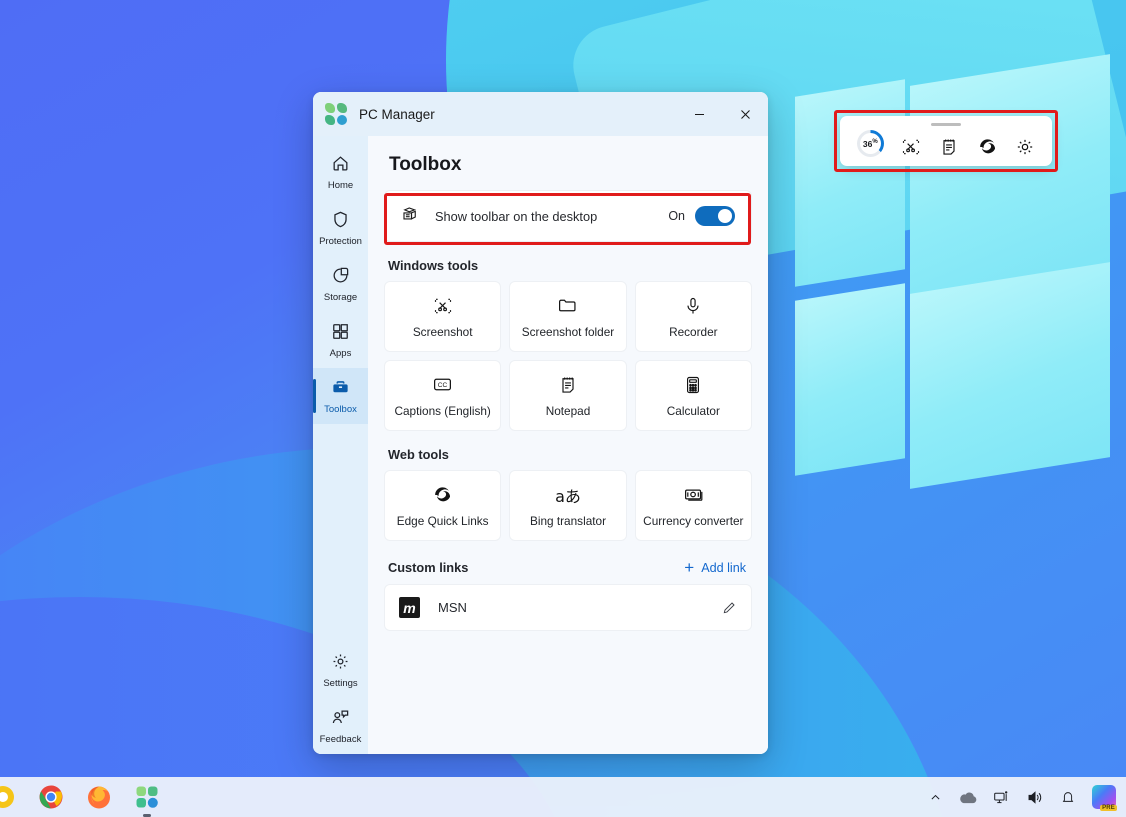  What do you see at coordinates (1025, 147) in the screenshot?
I see `floating-gear-icon` at bounding box center [1025, 147].